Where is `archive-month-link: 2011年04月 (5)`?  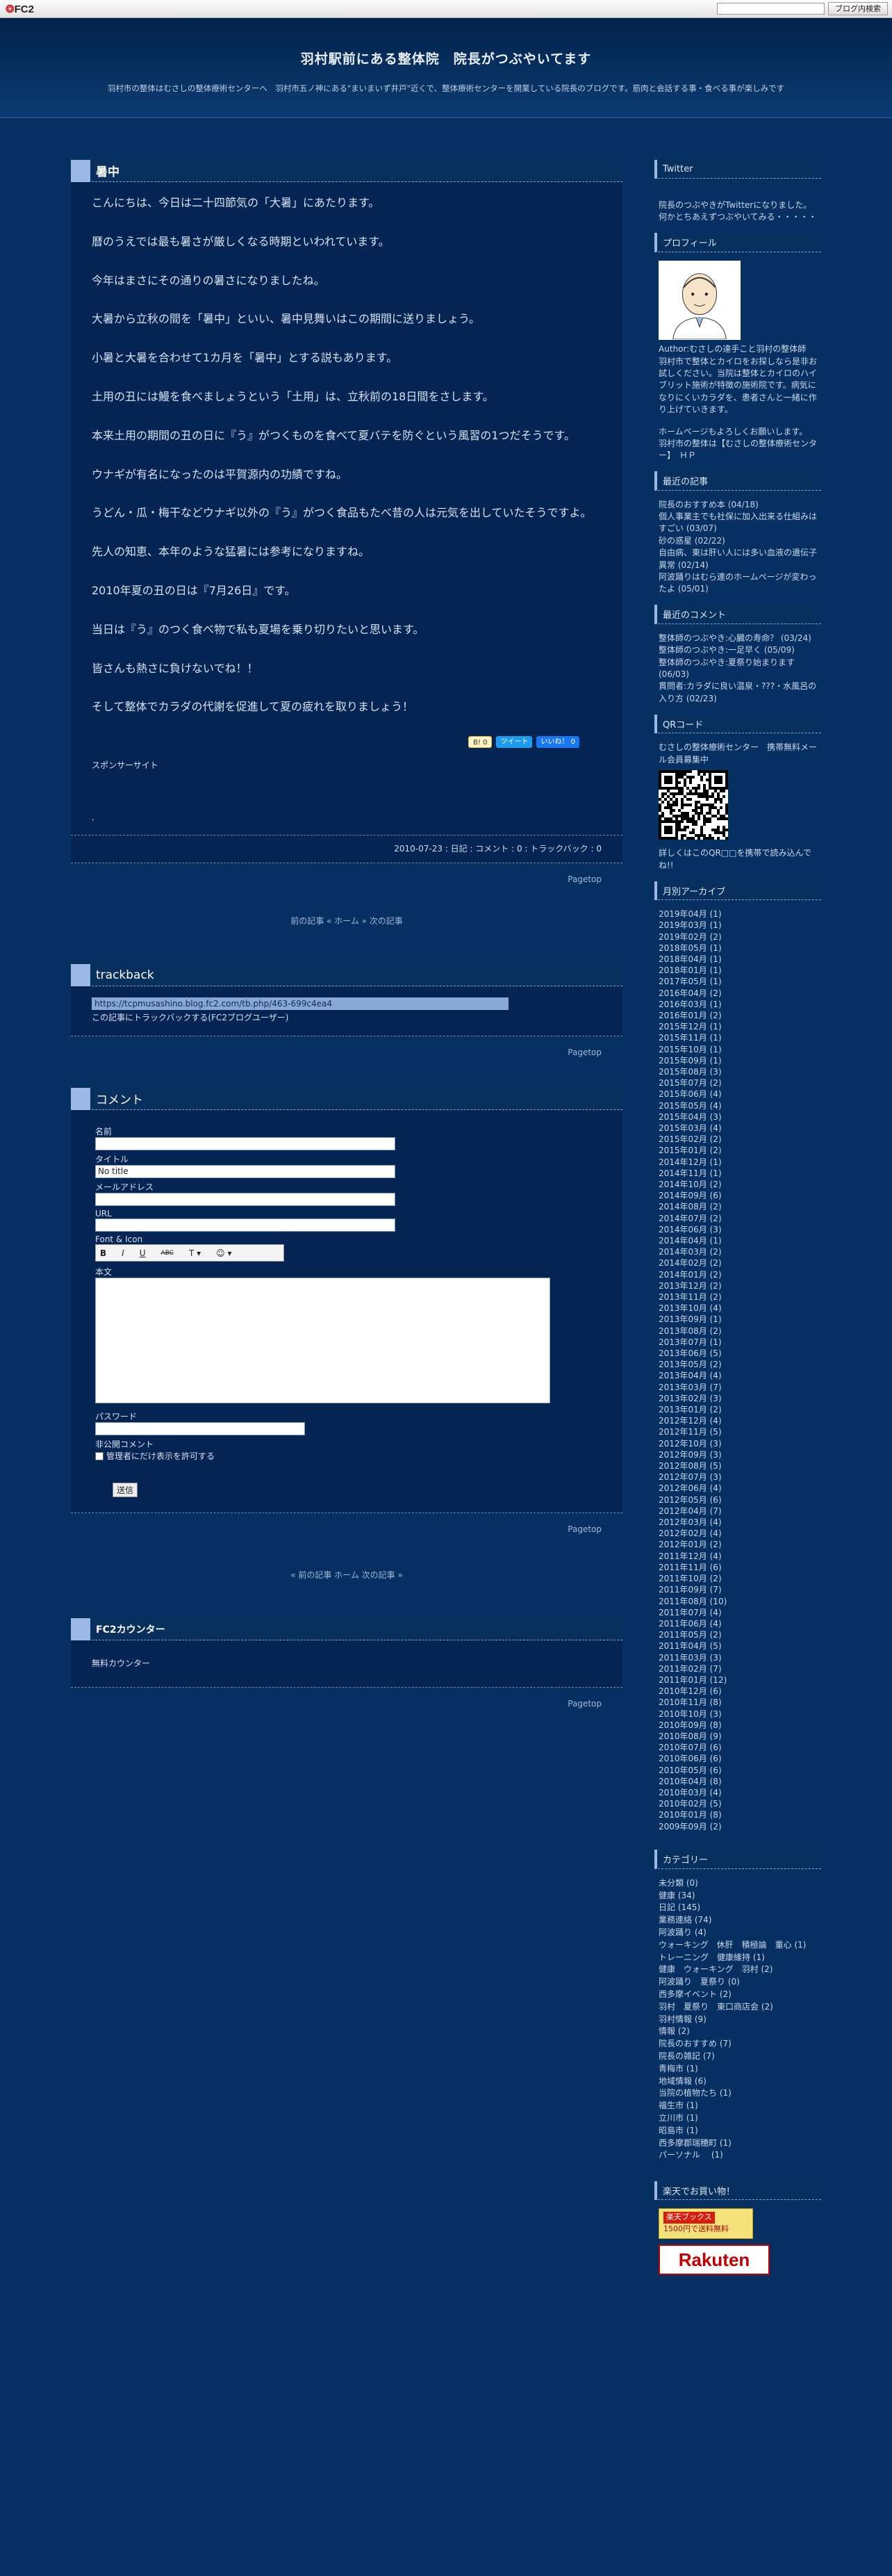
archive-month-link: 2011年04月 (5) is located at coordinates (738, 1646).